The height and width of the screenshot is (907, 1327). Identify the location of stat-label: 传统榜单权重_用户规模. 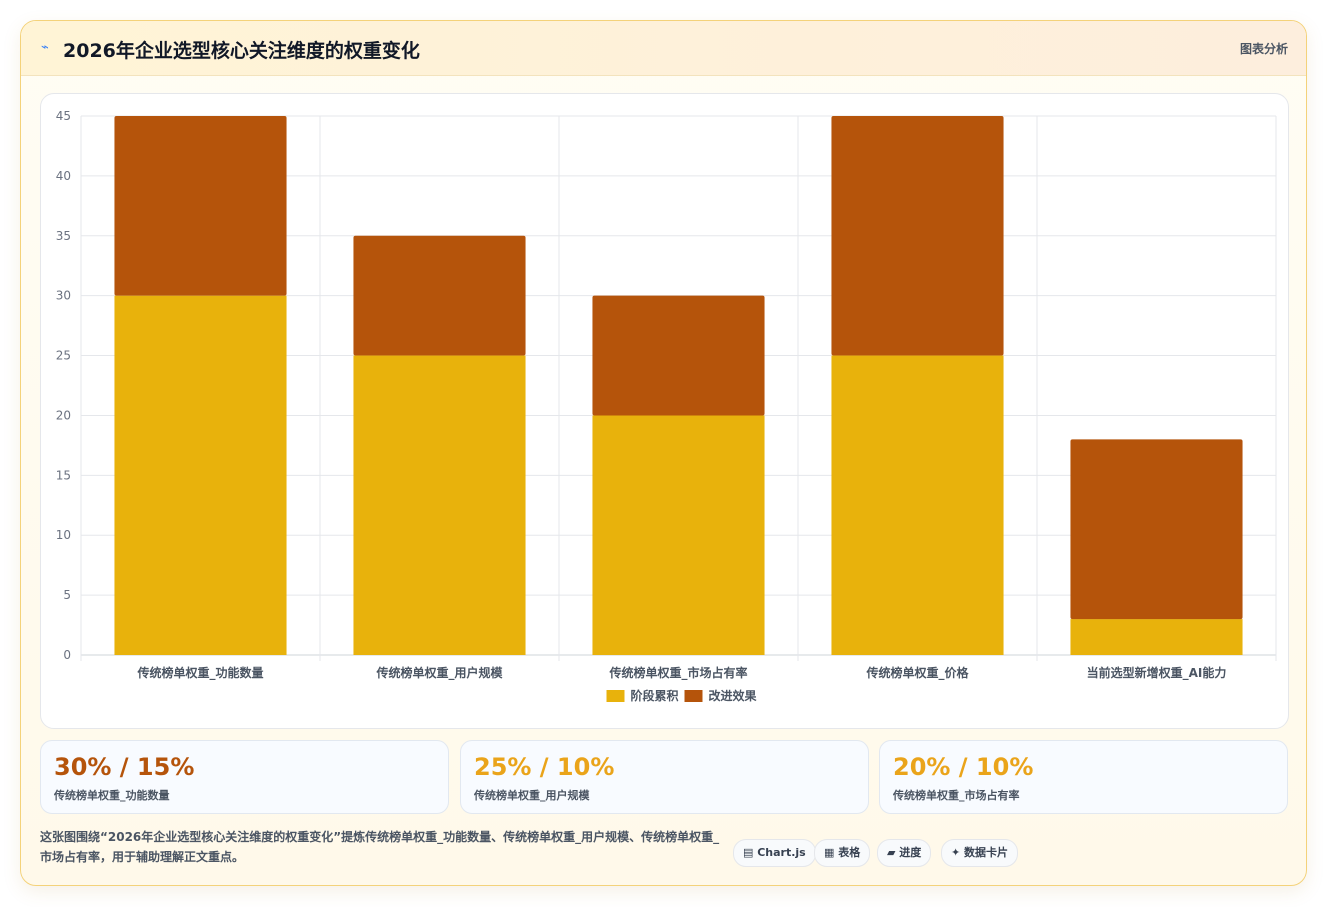
(532, 795).